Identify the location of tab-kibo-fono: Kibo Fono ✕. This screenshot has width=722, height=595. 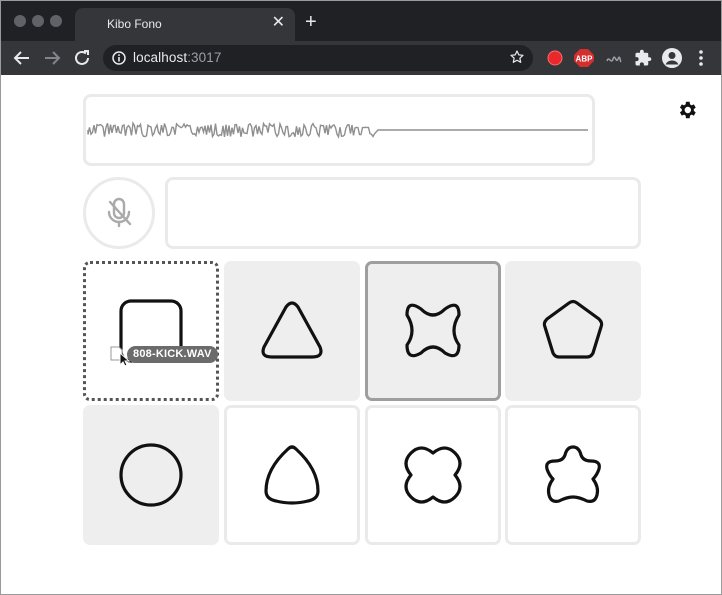
(185, 24).